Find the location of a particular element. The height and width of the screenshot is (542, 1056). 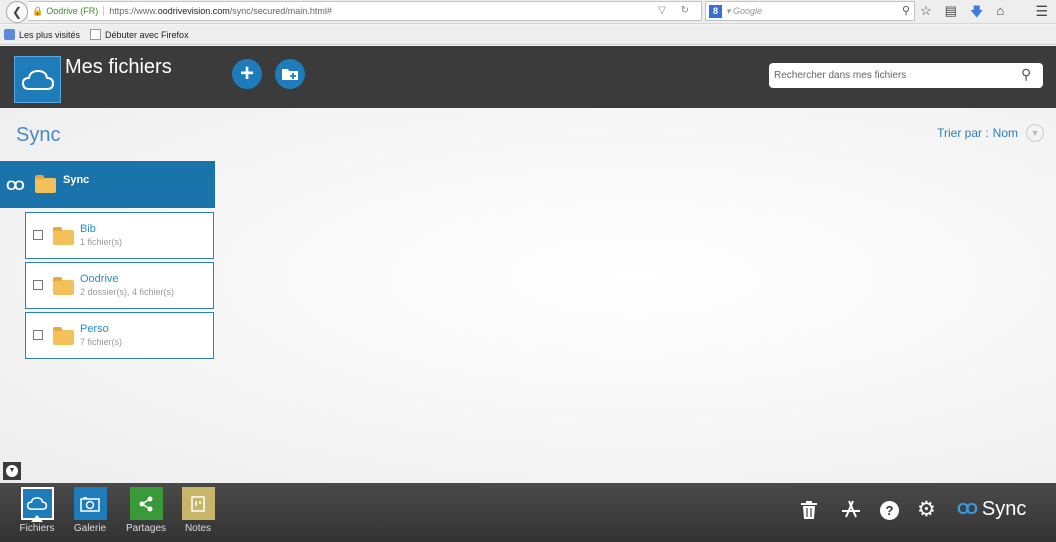

brand: OO Sync is located at coordinates (991, 509).